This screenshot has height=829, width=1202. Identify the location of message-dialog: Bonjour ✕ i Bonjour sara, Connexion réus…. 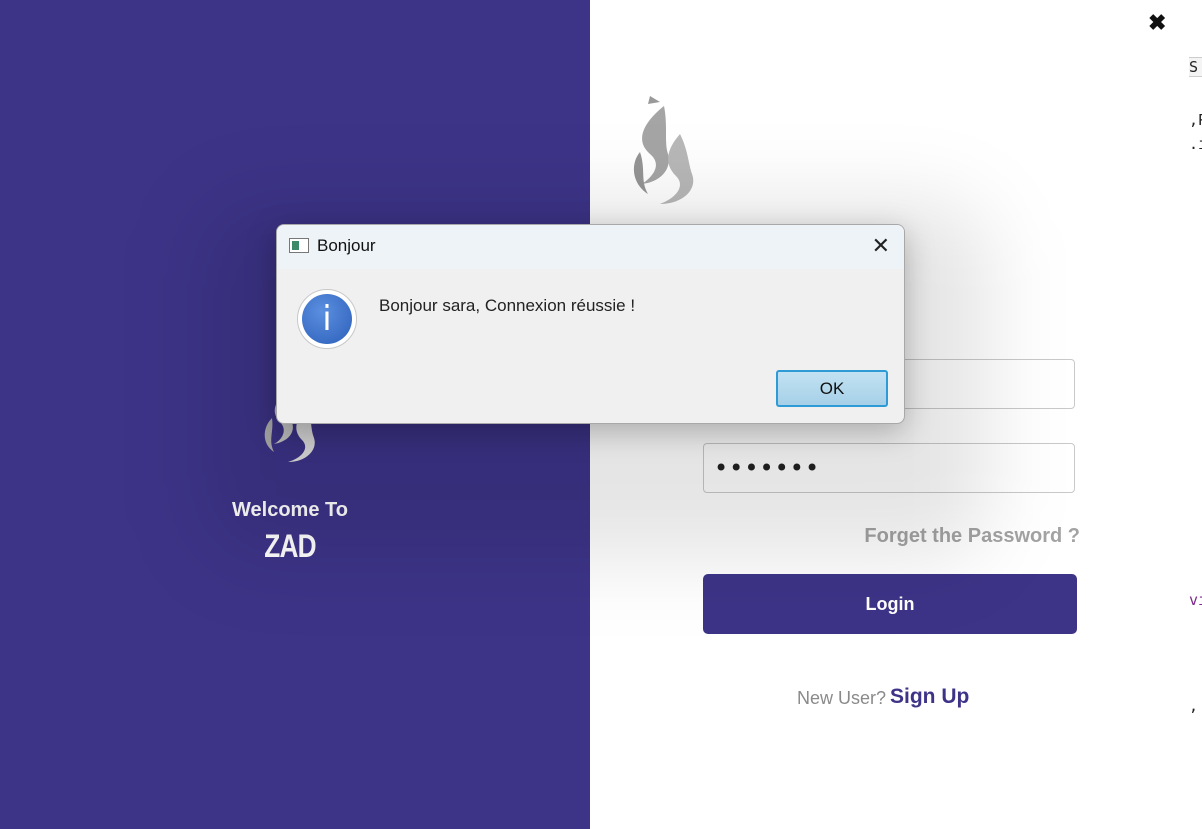
(590, 324).